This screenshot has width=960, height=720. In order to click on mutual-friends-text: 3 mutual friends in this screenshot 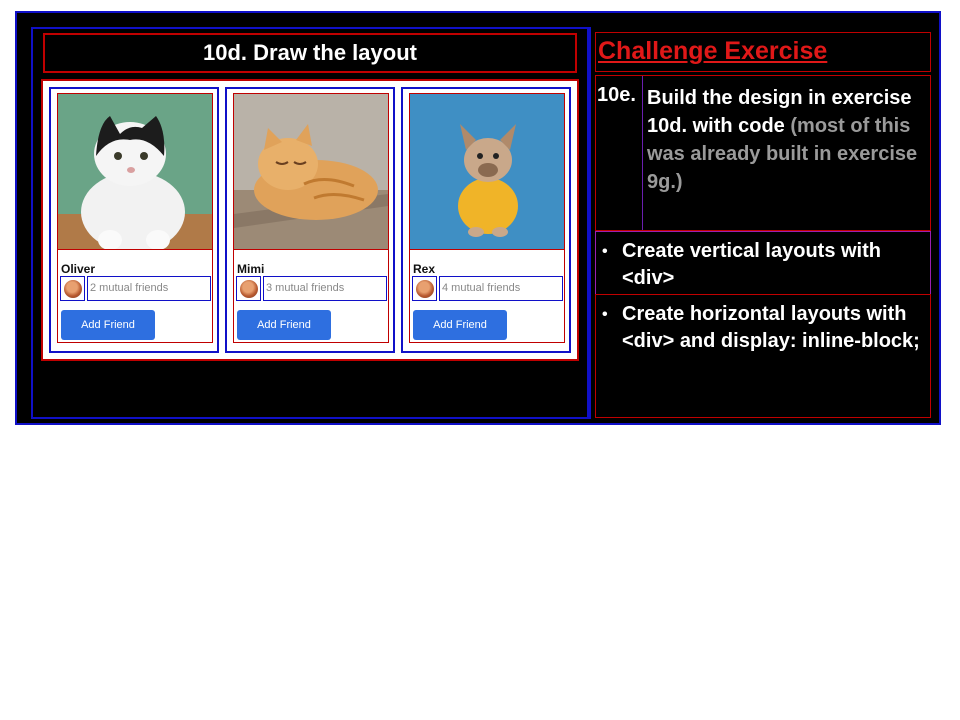, I will do `click(325, 288)`.